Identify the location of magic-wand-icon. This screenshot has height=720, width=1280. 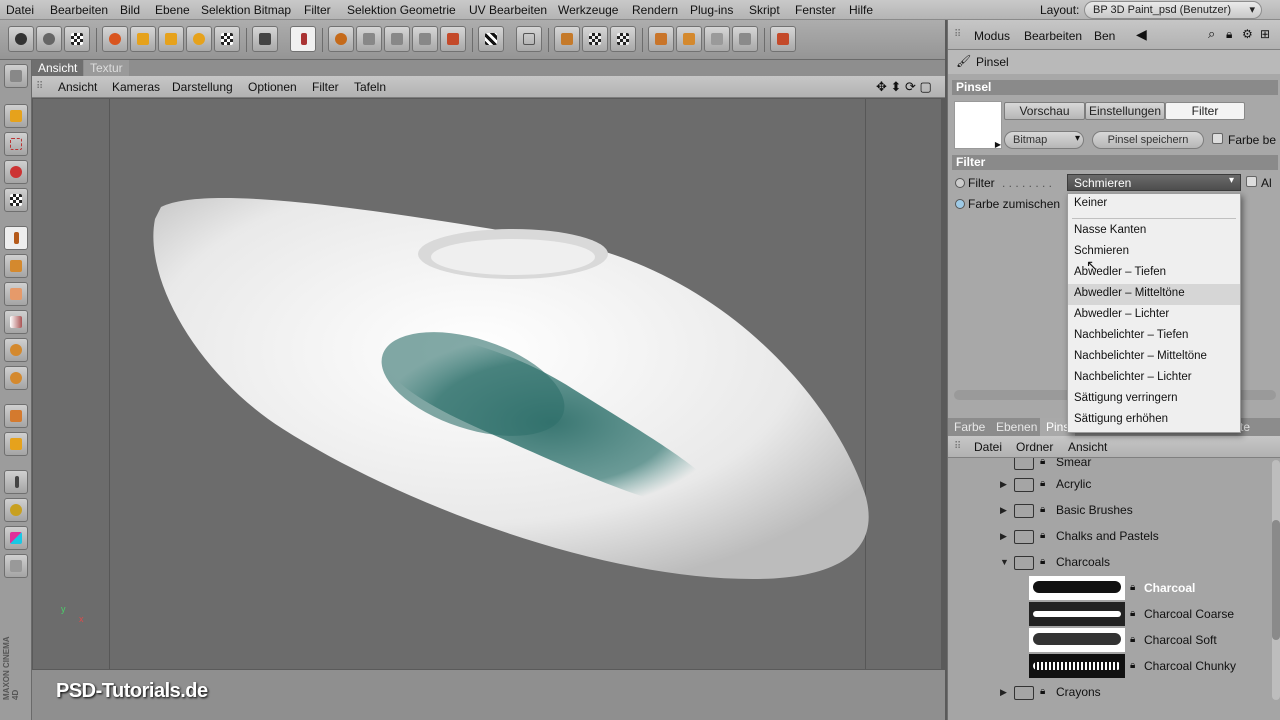
(16, 172).